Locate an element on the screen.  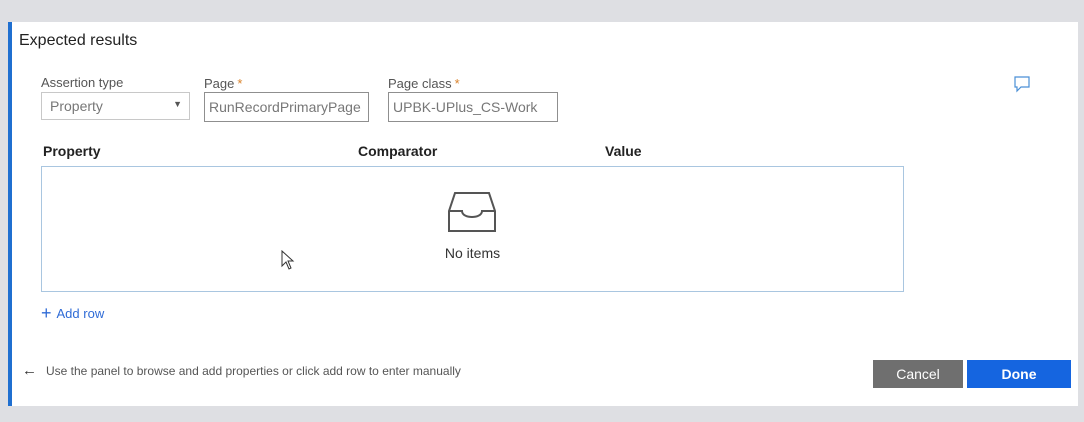
add-row-label: Add row is located at coordinates (80, 313).